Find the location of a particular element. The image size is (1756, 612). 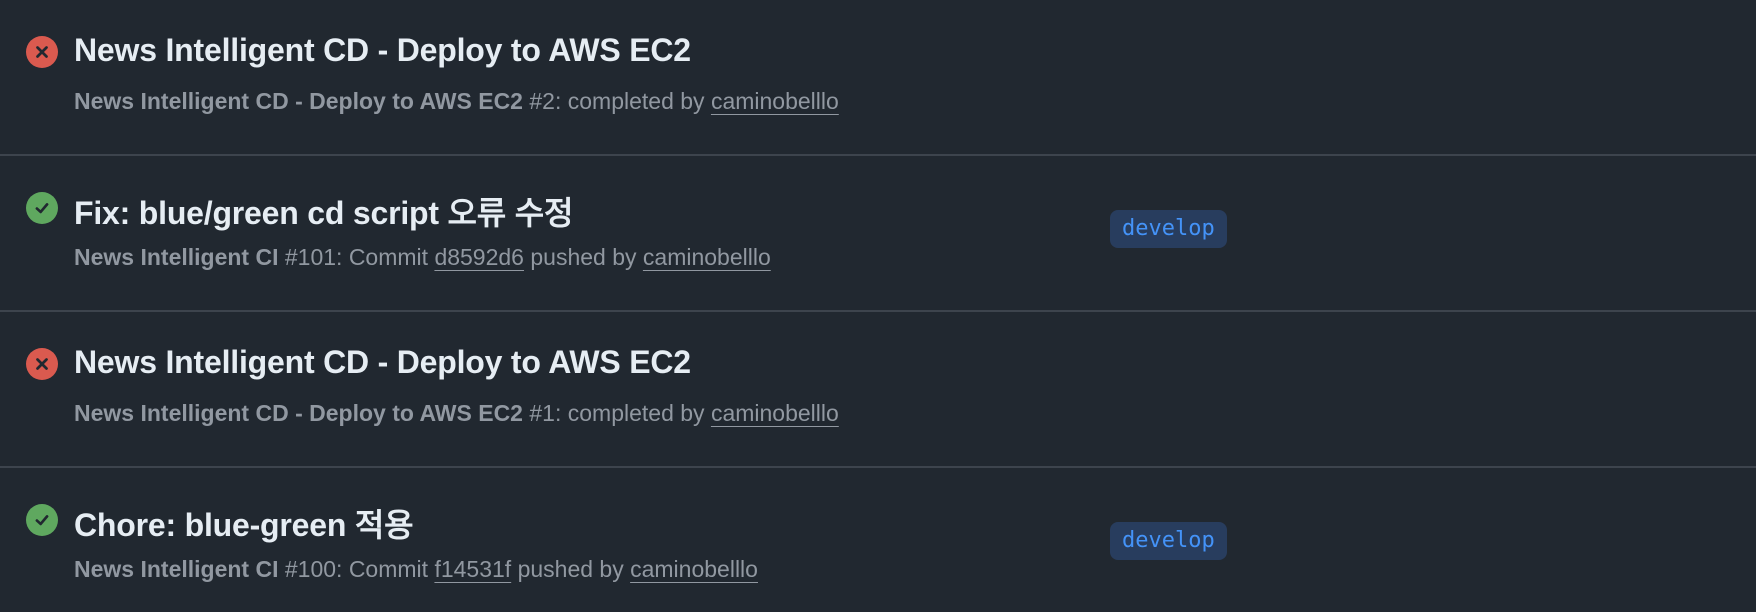

run-number: #101 is located at coordinates (307, 257).